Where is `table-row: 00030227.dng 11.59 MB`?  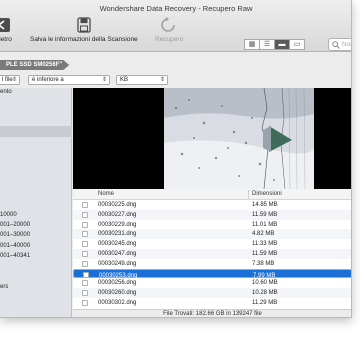
table-row: 00030227.dng 11.59 MB is located at coordinates (212, 214).